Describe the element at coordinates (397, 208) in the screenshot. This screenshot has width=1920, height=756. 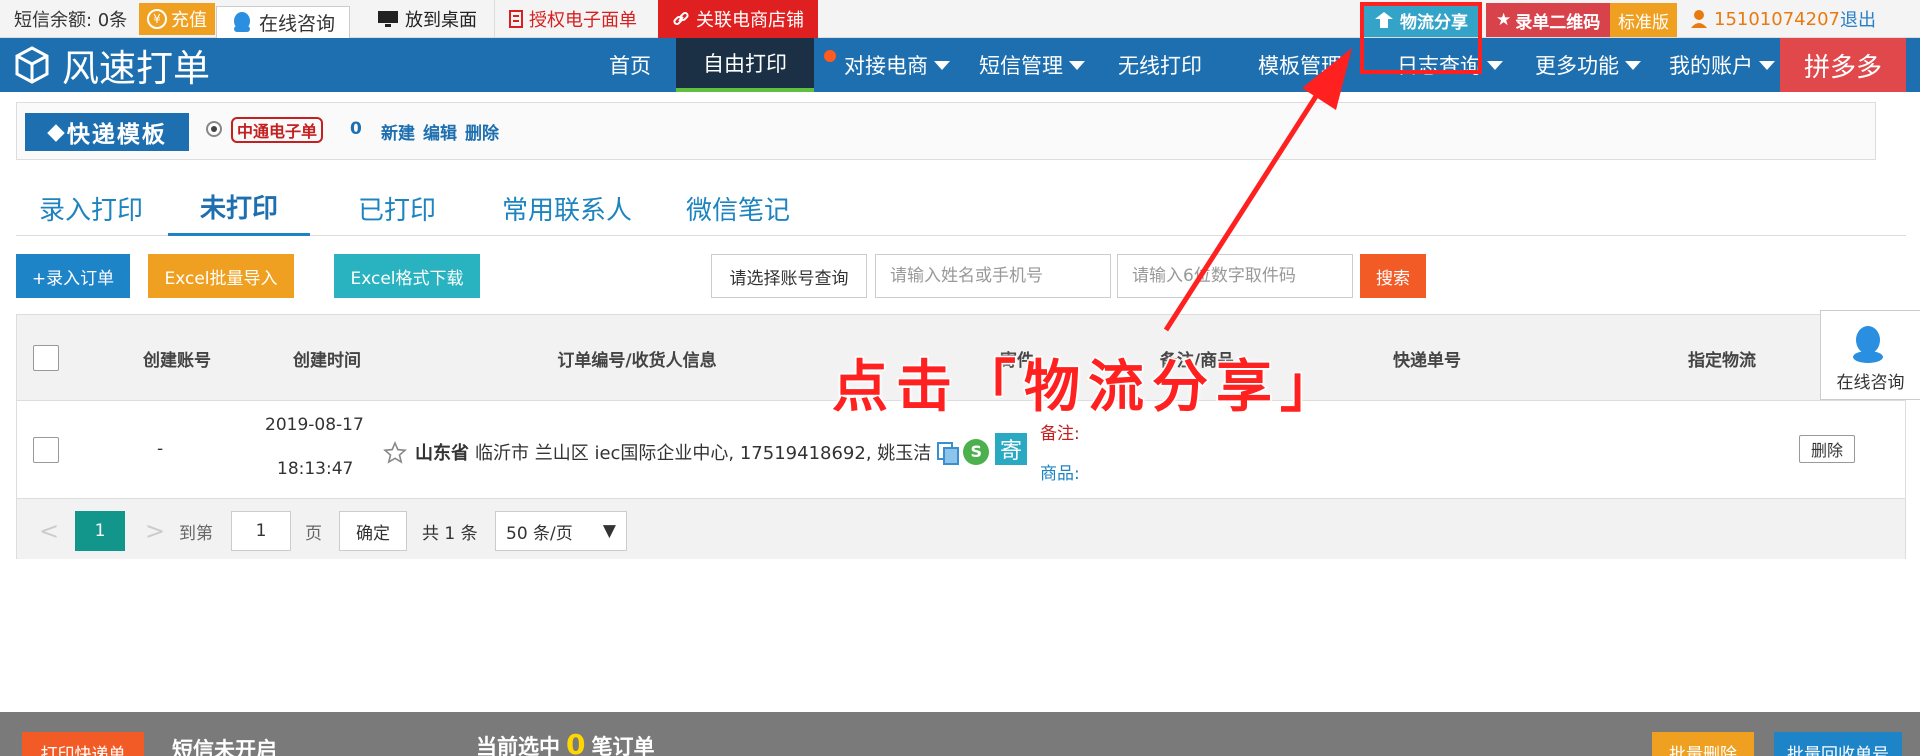
I see `tab-printed: 已打印` at that location.